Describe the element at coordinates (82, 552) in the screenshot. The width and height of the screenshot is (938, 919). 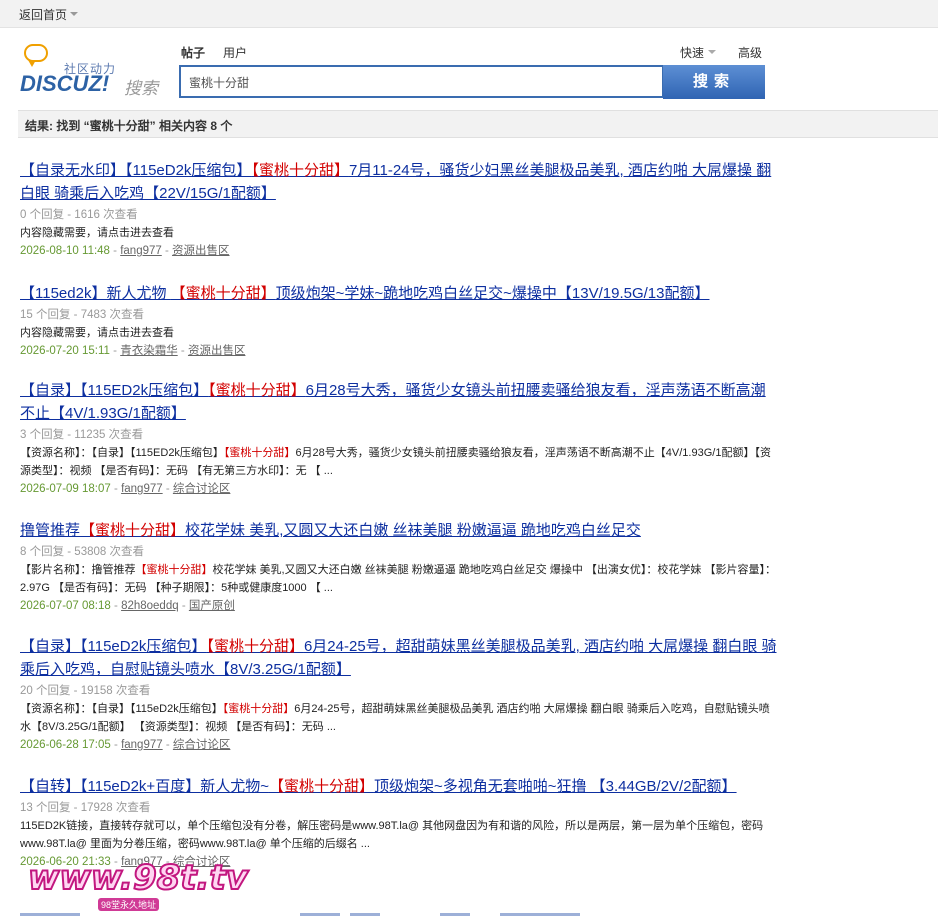
I see `result-meta: 8 个回复 - 53808 次查看` at that location.